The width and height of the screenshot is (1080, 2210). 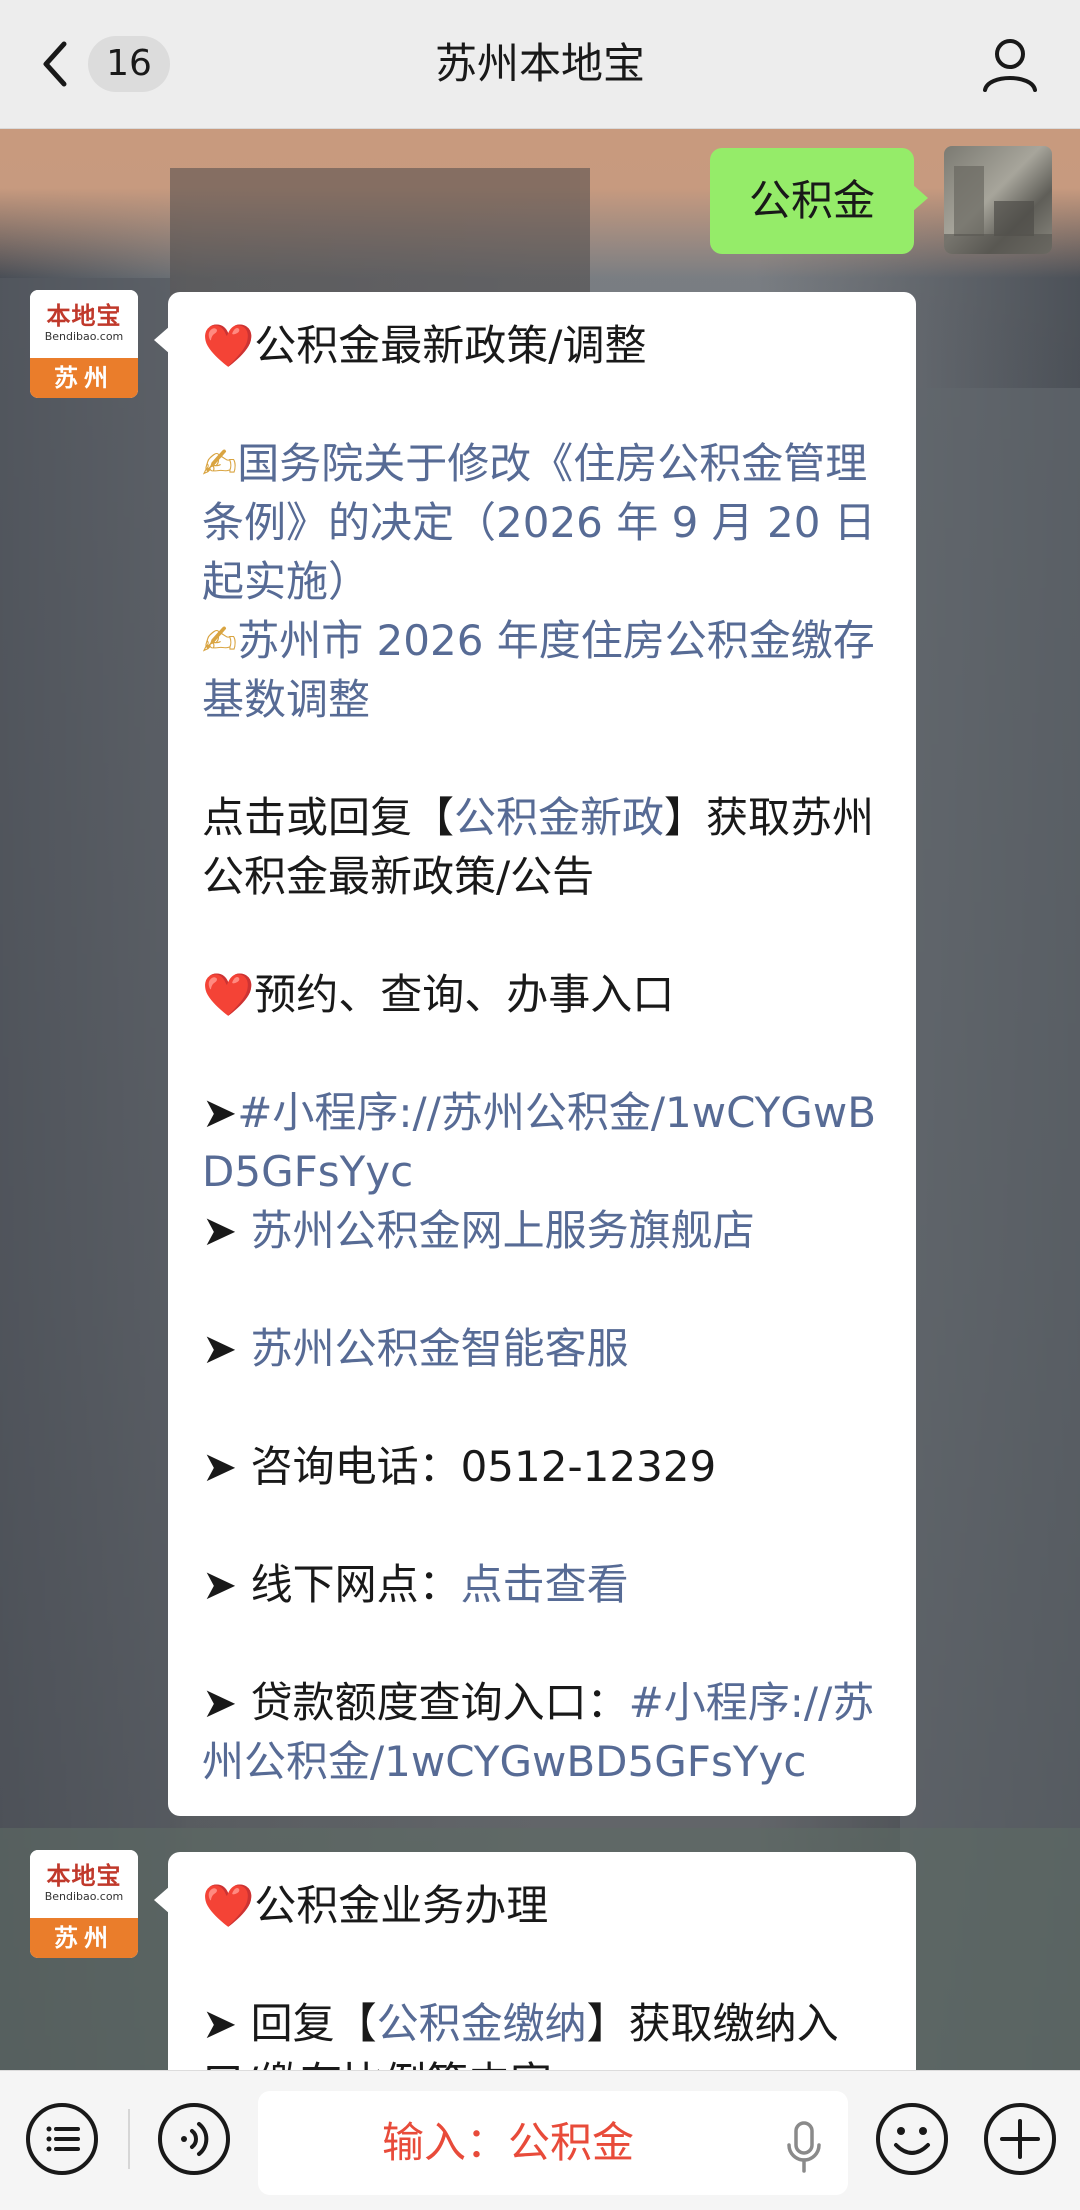 I want to click on outlet-label: 线下网点：, so click(x=355, y=1584).